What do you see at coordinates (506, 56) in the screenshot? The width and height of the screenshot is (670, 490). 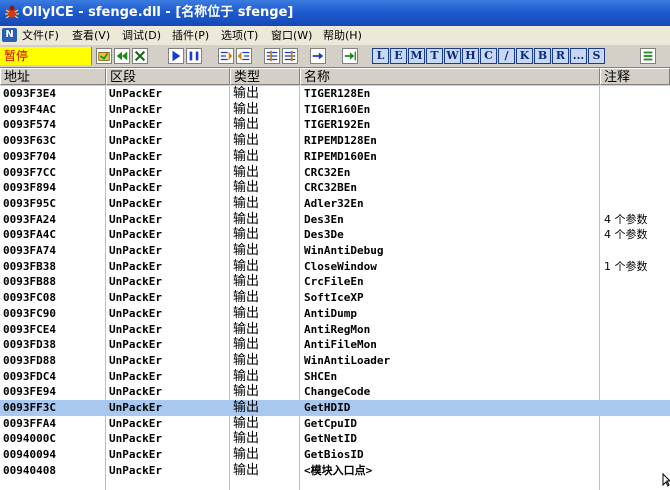 I see `patches-window-button: /` at bounding box center [506, 56].